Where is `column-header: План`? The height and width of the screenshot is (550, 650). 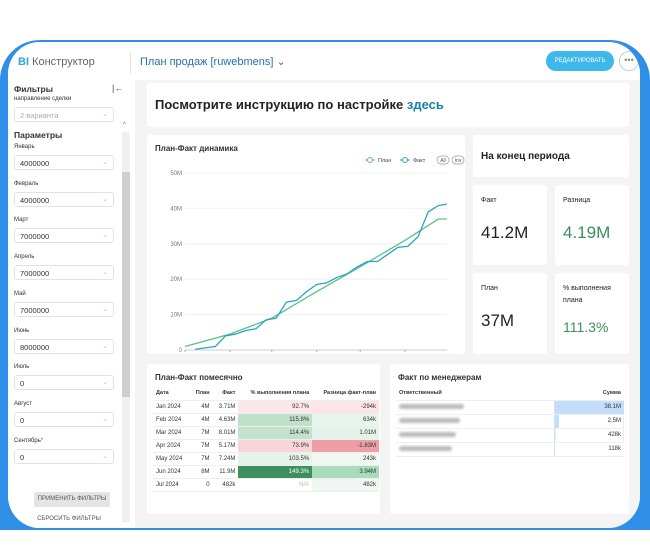 column-header: План is located at coordinates (201, 394).